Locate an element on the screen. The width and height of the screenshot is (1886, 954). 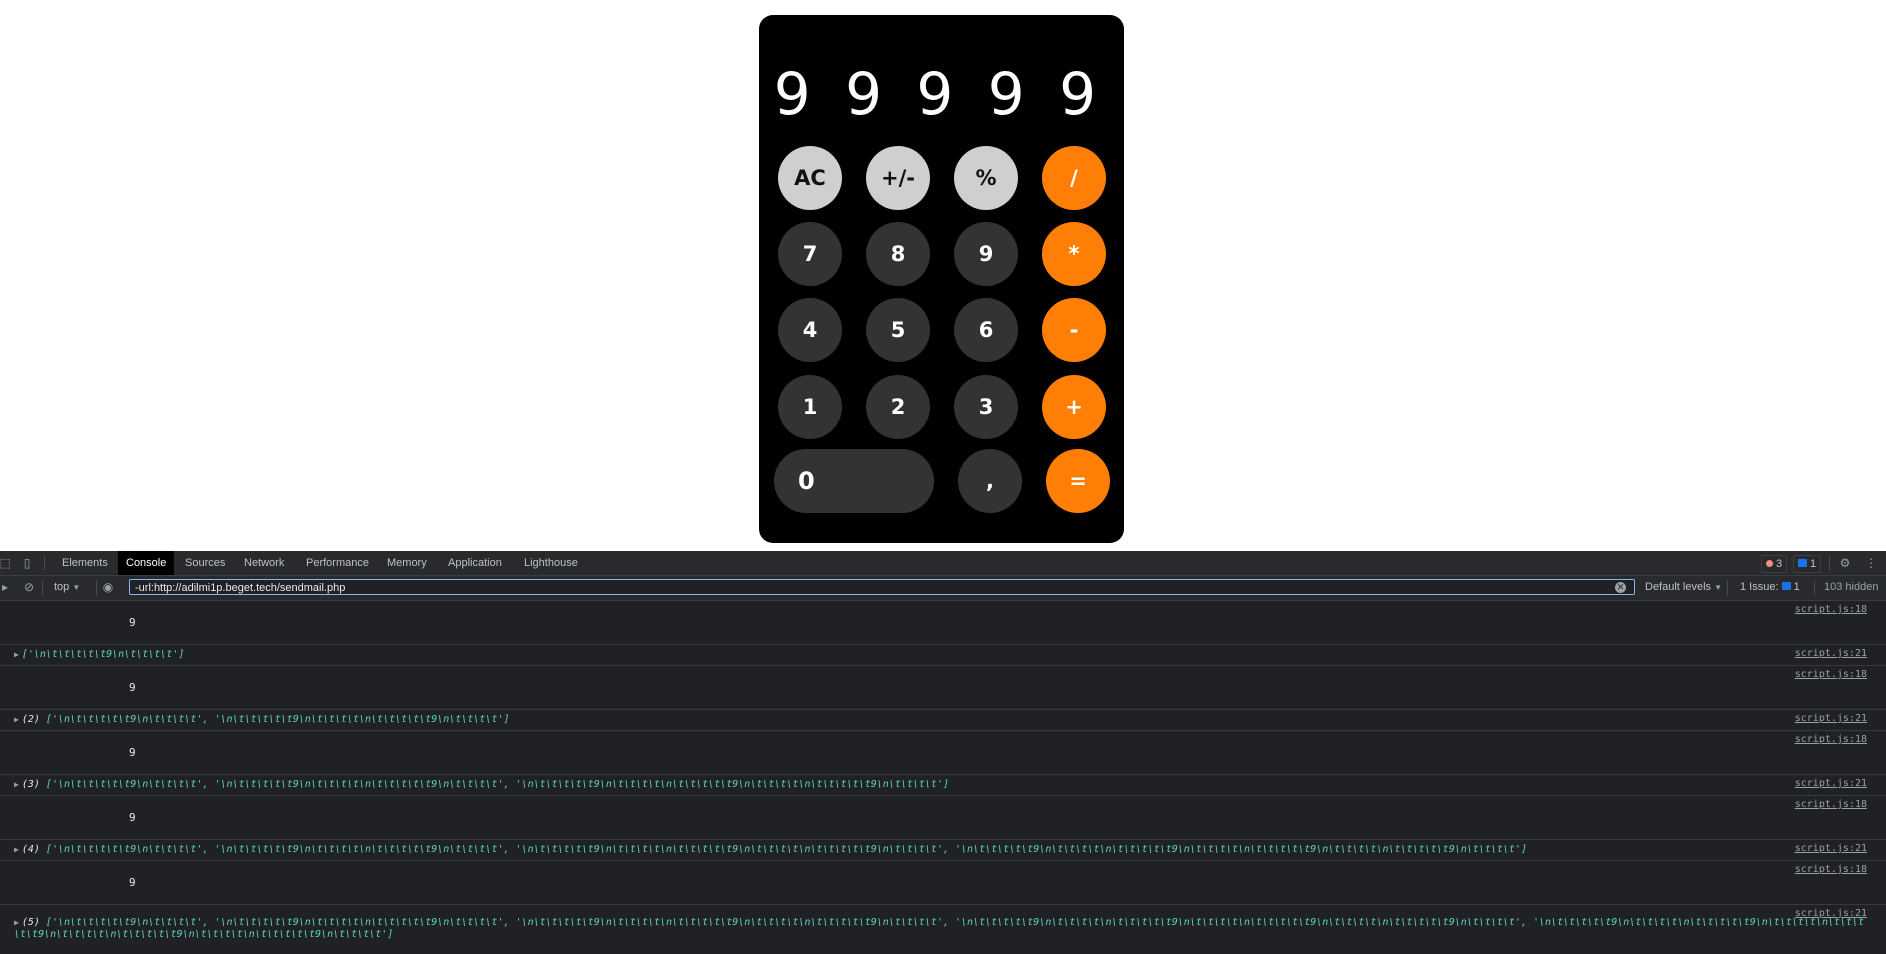
tab-elements: Elements is located at coordinates (85, 563).